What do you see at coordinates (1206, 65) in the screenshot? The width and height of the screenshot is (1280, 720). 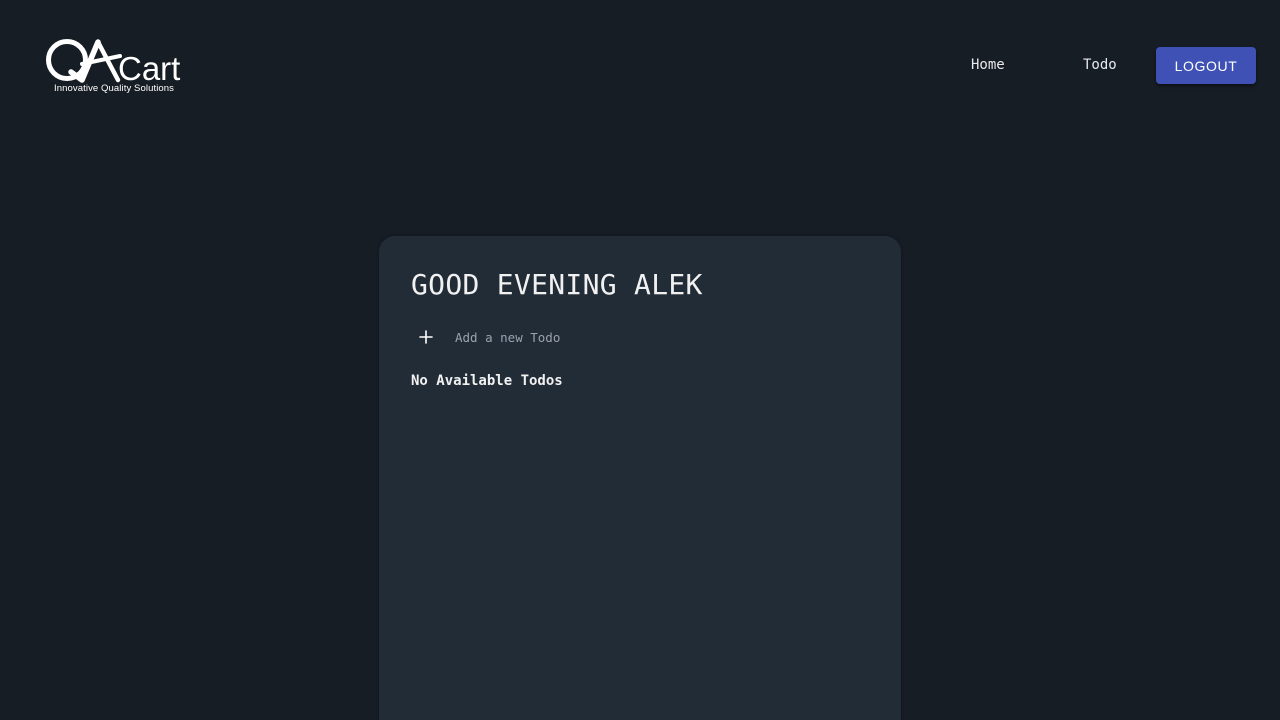 I see `logout-button: LOGOUT` at bounding box center [1206, 65].